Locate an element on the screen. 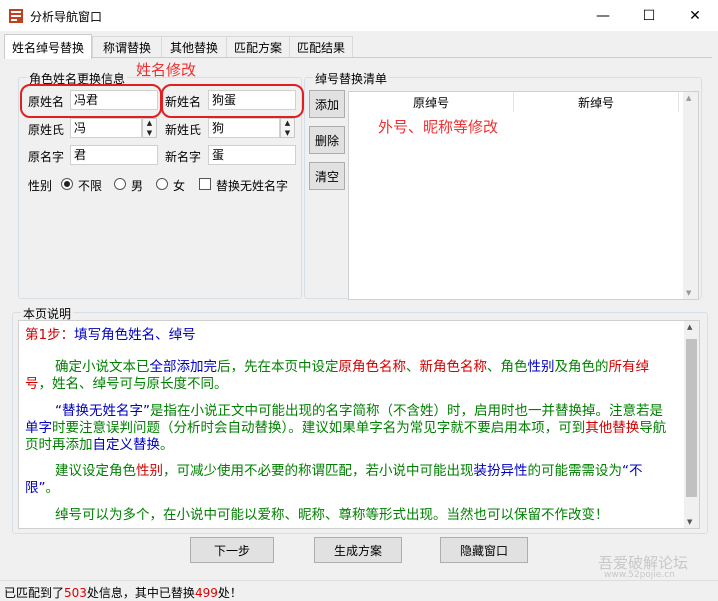 Image resolution: width=718 pixels, height=601 pixels. gender-female-radio is located at coordinates (162, 184).